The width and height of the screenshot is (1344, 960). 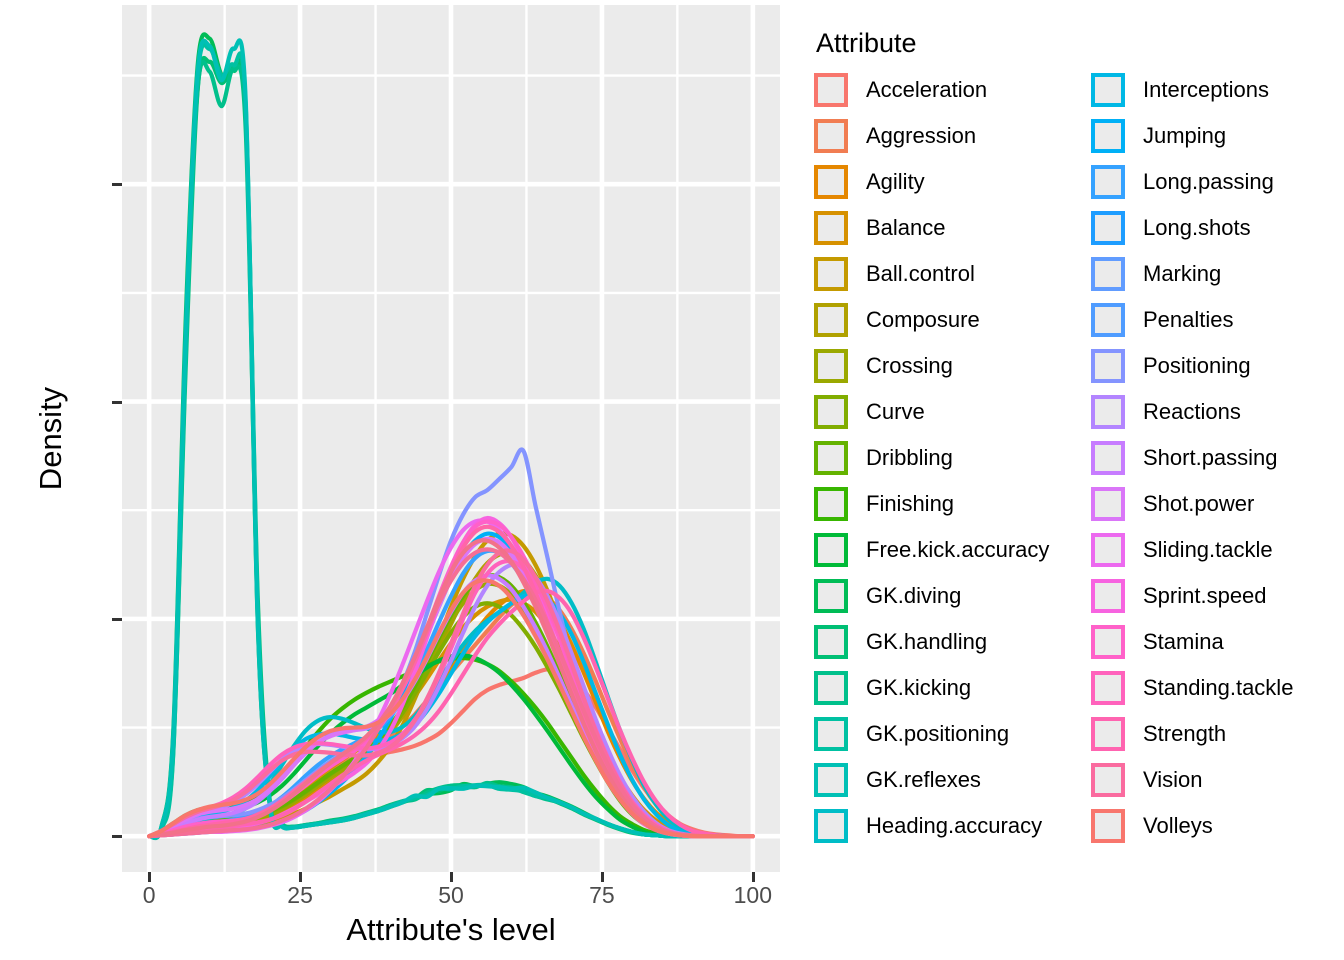 What do you see at coordinates (1178, 825) in the screenshot?
I see `legend-item-label: Volleys` at bounding box center [1178, 825].